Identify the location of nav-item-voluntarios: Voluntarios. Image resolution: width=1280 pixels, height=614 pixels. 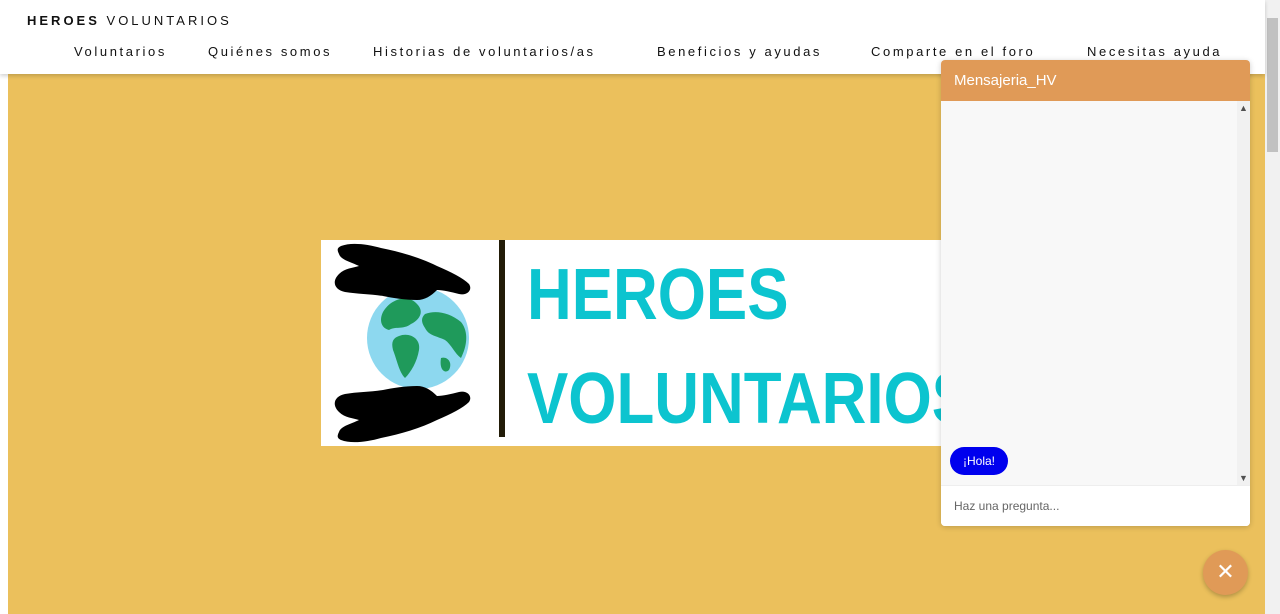
(120, 51).